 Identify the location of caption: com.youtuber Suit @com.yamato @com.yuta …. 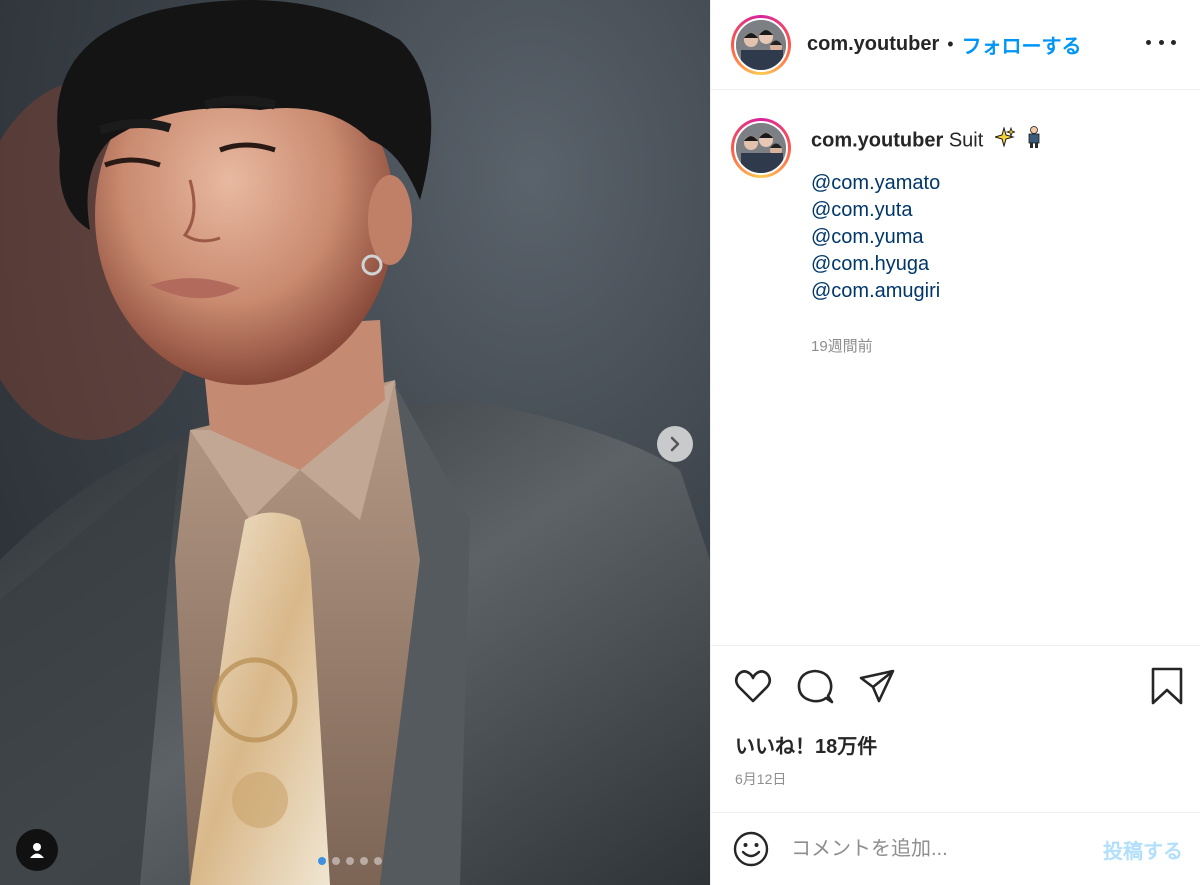
(956, 239).